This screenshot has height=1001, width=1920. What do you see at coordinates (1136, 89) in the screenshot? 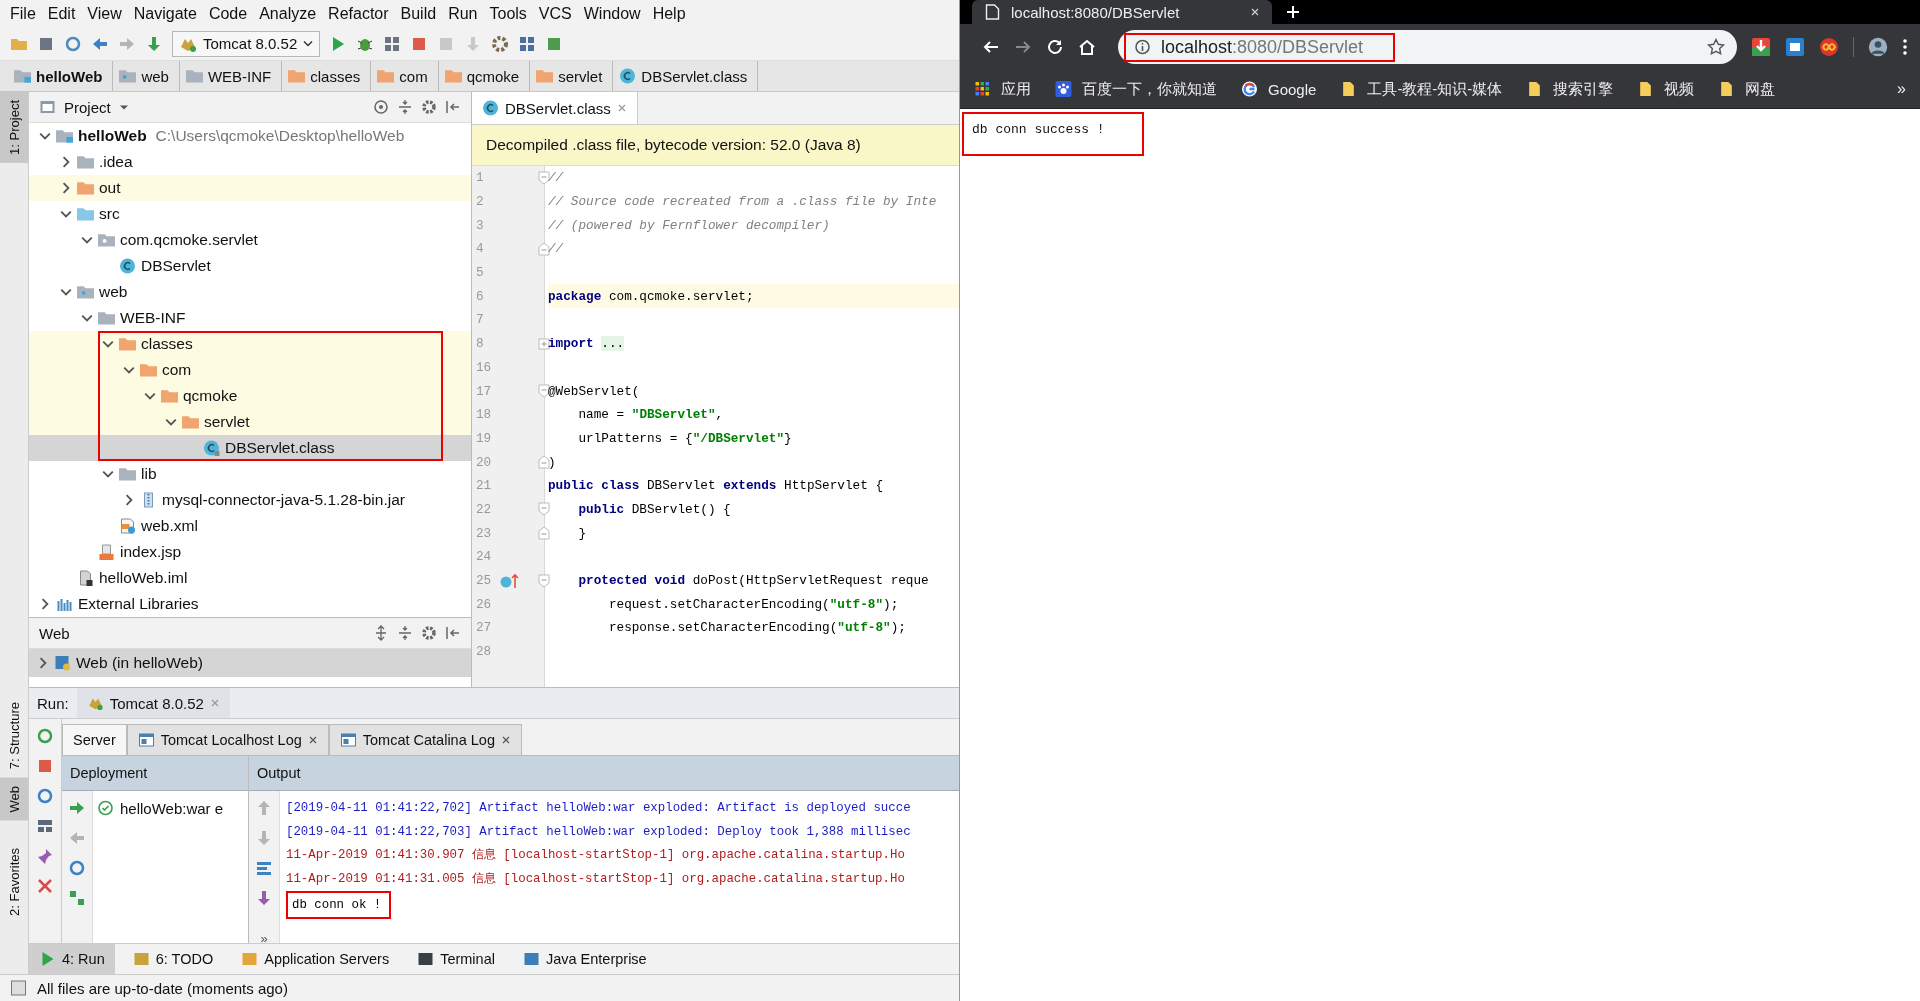
I see `bookmark-item: 百度一下，你就知道` at bounding box center [1136, 89].